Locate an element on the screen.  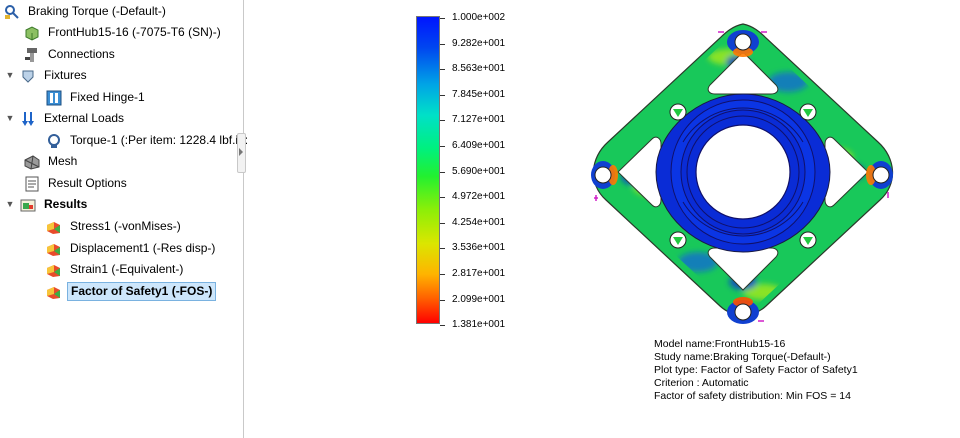
mesh-icon is located at coordinates (32, 162).